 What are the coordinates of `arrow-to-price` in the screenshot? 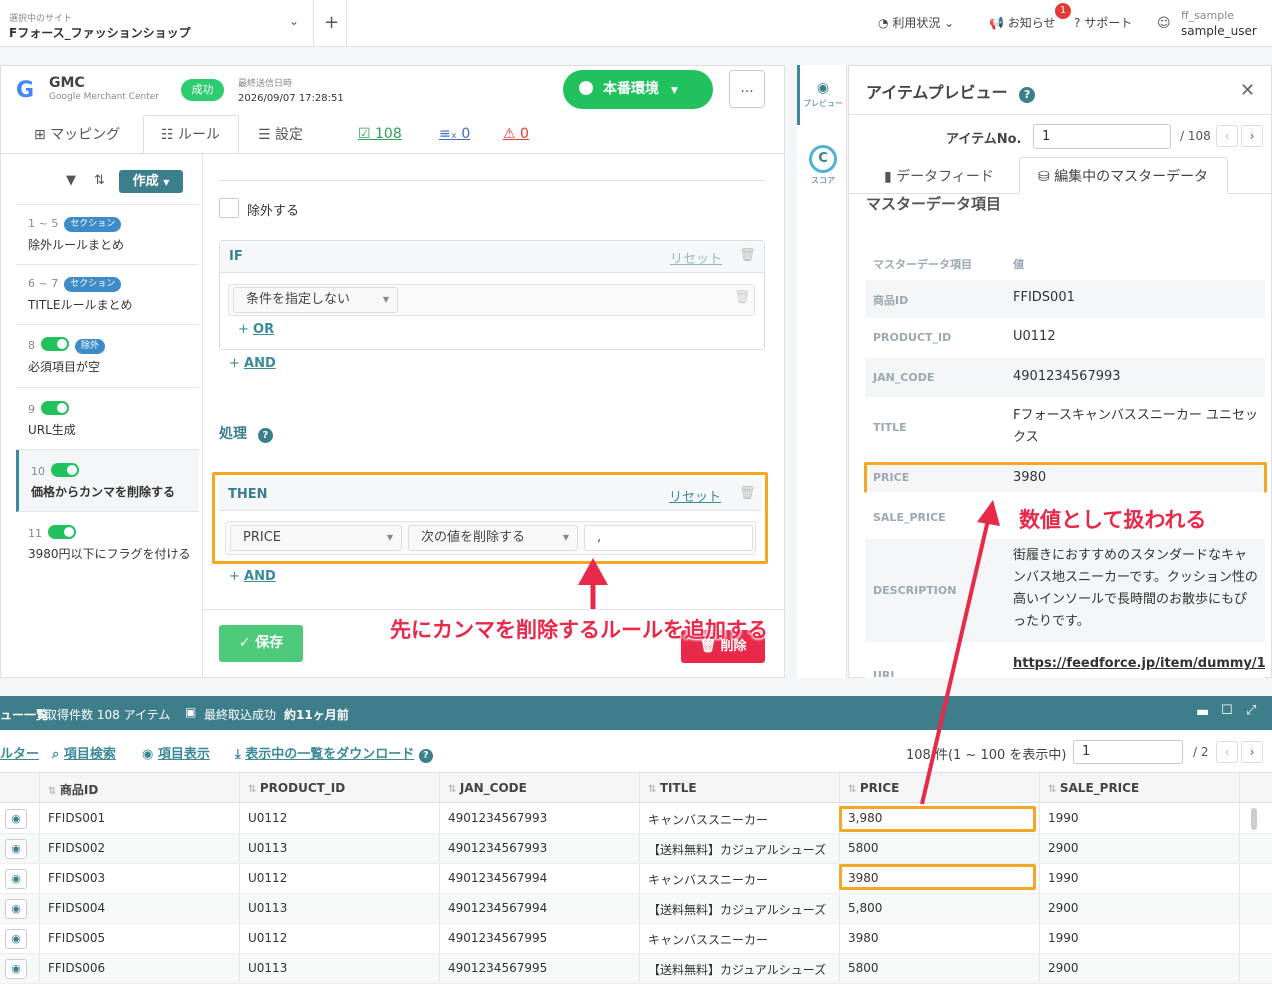 It's located at (955, 662).